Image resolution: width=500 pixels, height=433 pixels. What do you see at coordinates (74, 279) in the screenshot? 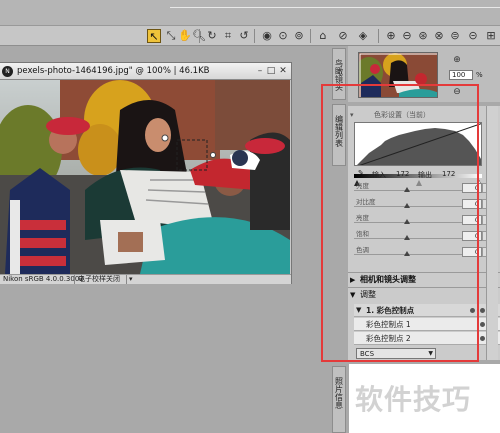
I see `status-separator` at bounding box center [74, 279].